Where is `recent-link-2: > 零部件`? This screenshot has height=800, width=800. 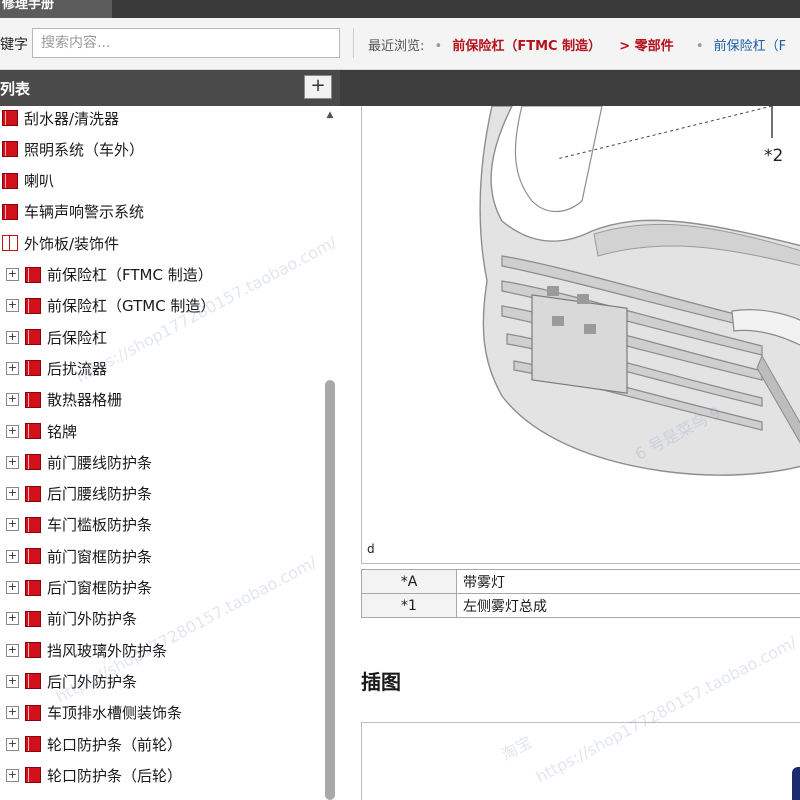 recent-link-2: > 零部件 is located at coordinates (646, 46).